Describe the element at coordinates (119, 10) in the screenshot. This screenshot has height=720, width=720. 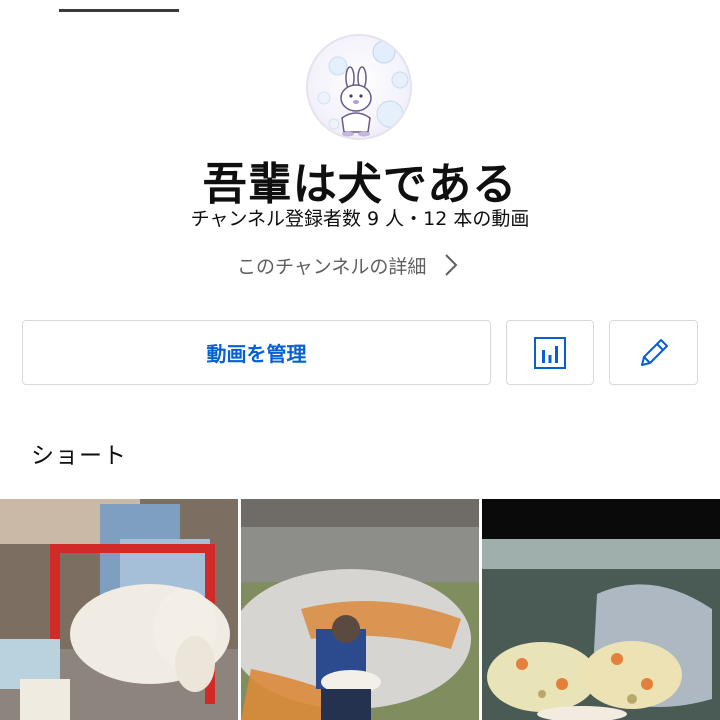
I see `tab-indicator` at that location.